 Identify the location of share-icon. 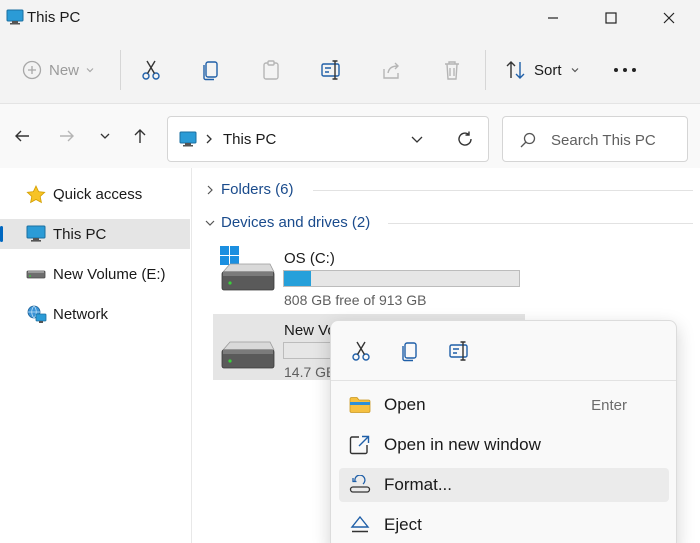
(391, 70).